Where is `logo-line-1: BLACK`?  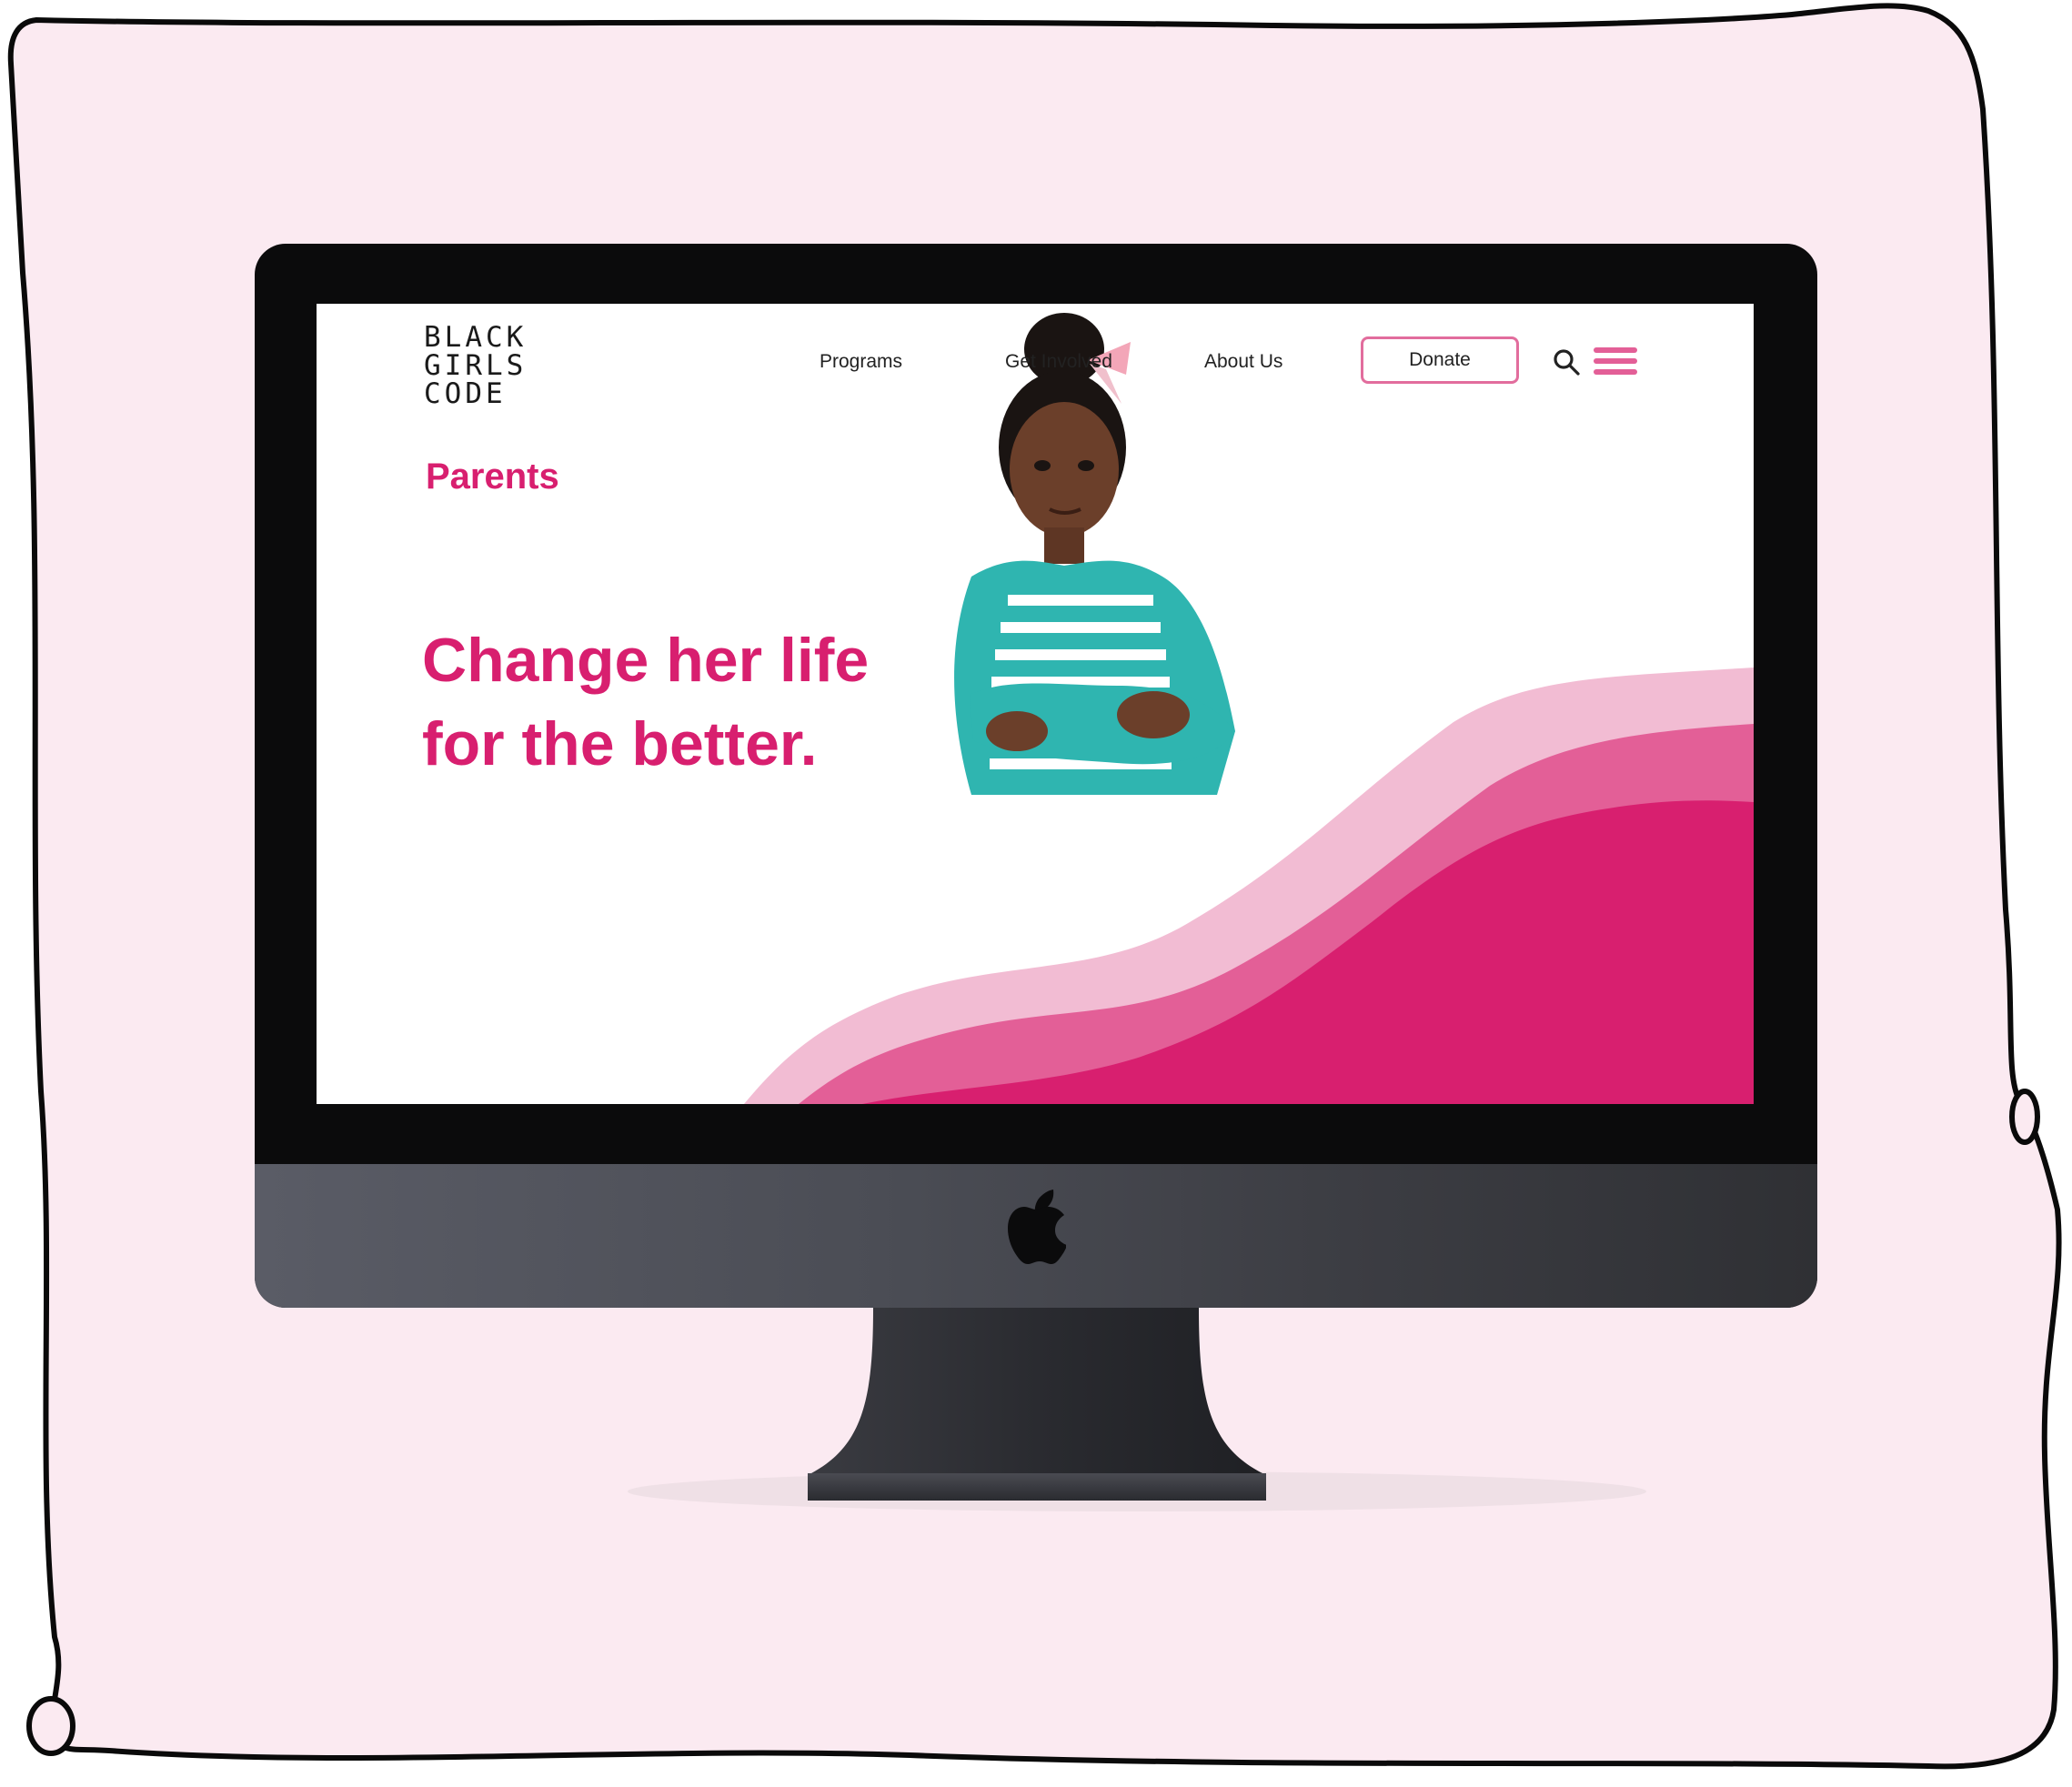 logo-line-1: BLACK is located at coordinates (476, 337).